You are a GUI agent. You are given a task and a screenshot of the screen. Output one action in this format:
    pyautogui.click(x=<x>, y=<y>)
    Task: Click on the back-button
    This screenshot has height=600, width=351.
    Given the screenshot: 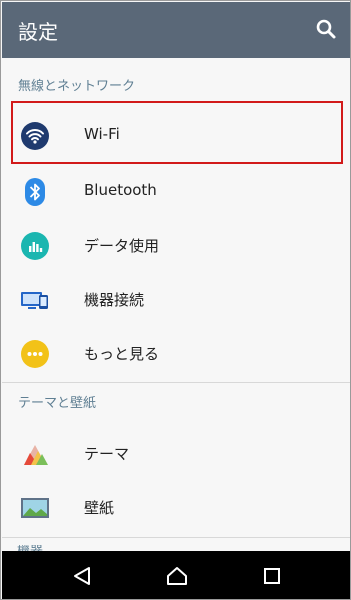 What is the action you would take?
    pyautogui.click(x=82, y=576)
    